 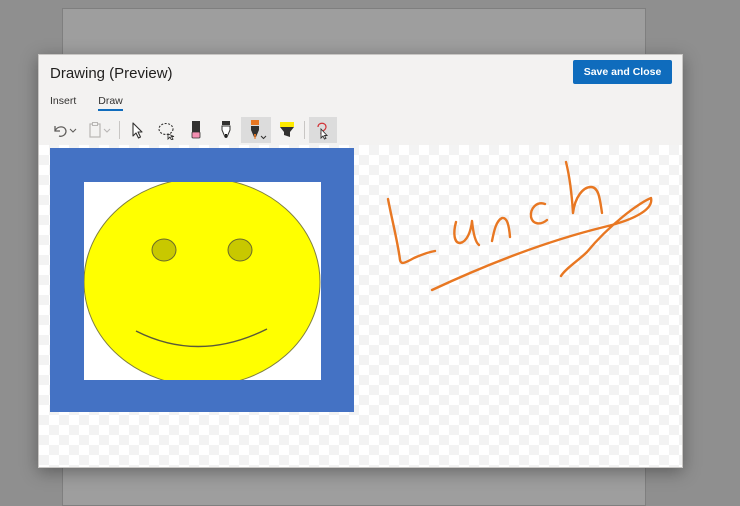 What do you see at coordinates (360, 130) in the screenshot?
I see `draw-toolbar` at bounding box center [360, 130].